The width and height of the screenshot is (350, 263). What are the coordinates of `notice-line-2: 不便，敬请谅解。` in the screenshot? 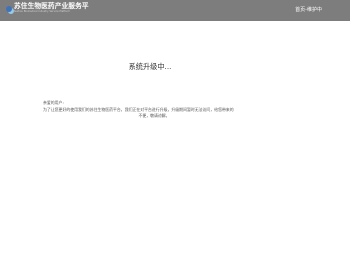 It's located at (154, 115).